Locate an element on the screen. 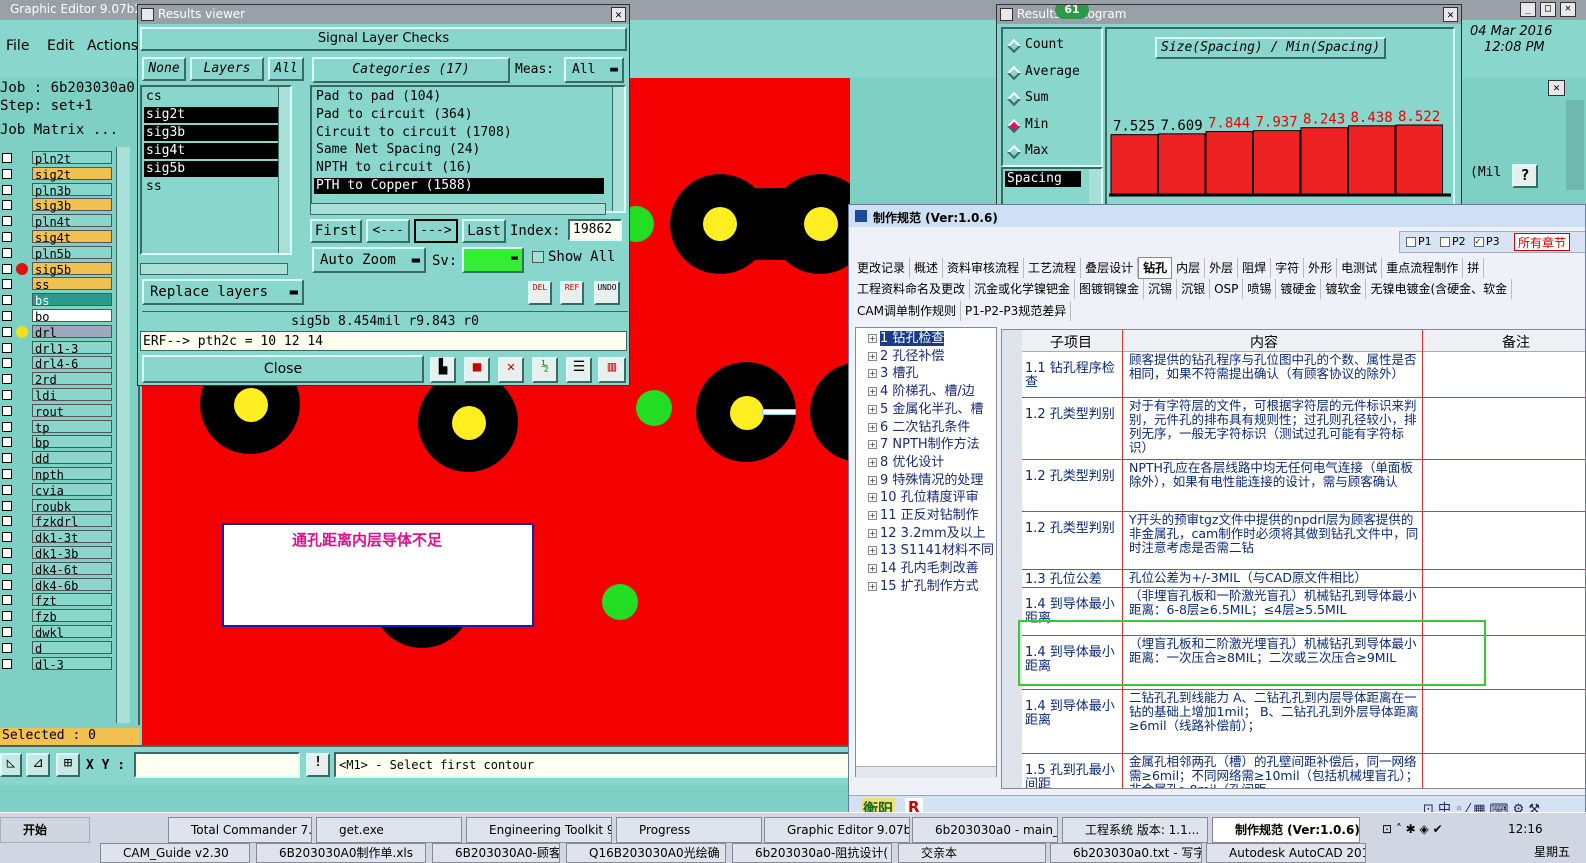 The height and width of the screenshot is (863, 1586). layer-row: dwkl is located at coordinates (57, 632).